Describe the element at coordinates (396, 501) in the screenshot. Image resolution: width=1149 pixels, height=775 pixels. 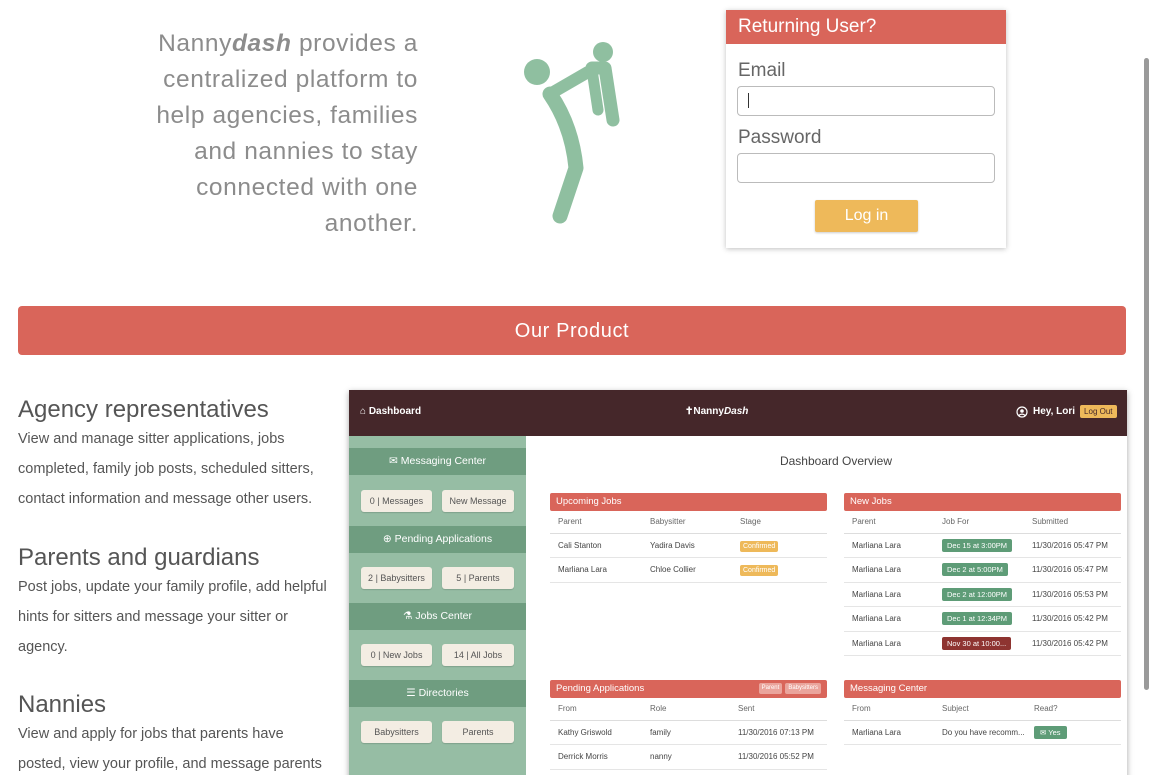
I see `messages-button: 0 | Messages` at that location.